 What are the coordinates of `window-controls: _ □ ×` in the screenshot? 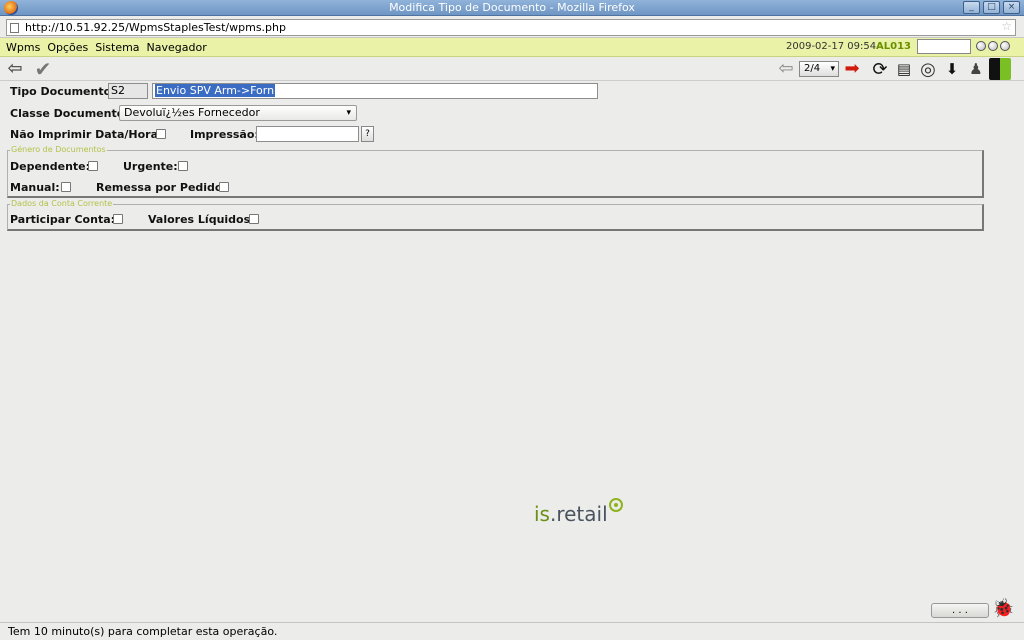 It's located at (991, 7).